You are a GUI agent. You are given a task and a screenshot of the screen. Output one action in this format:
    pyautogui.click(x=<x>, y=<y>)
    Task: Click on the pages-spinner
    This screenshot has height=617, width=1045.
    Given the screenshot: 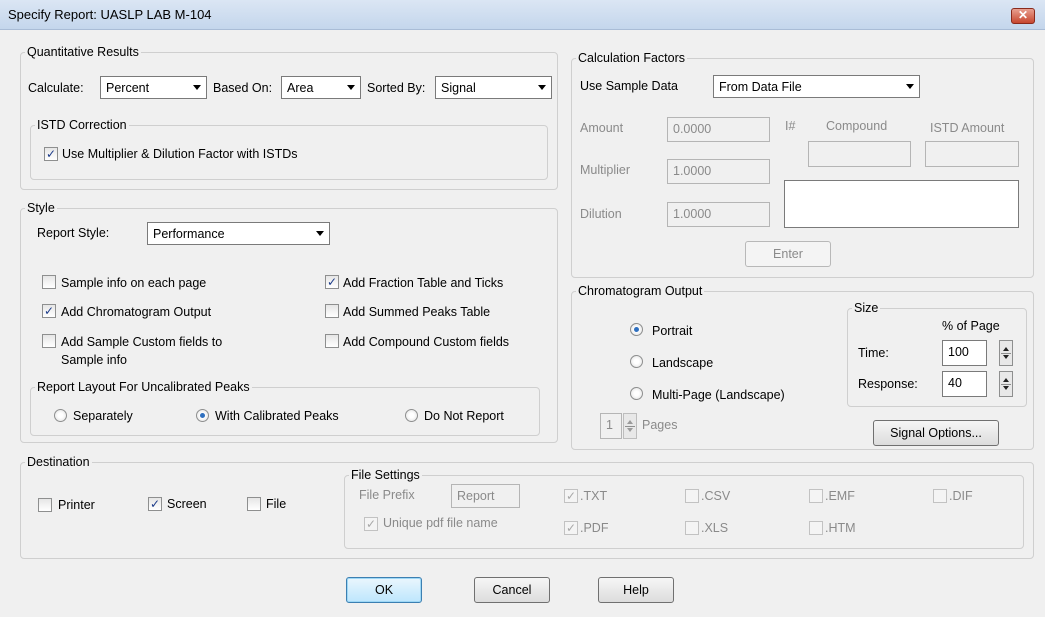 What is the action you would take?
    pyautogui.click(x=630, y=426)
    